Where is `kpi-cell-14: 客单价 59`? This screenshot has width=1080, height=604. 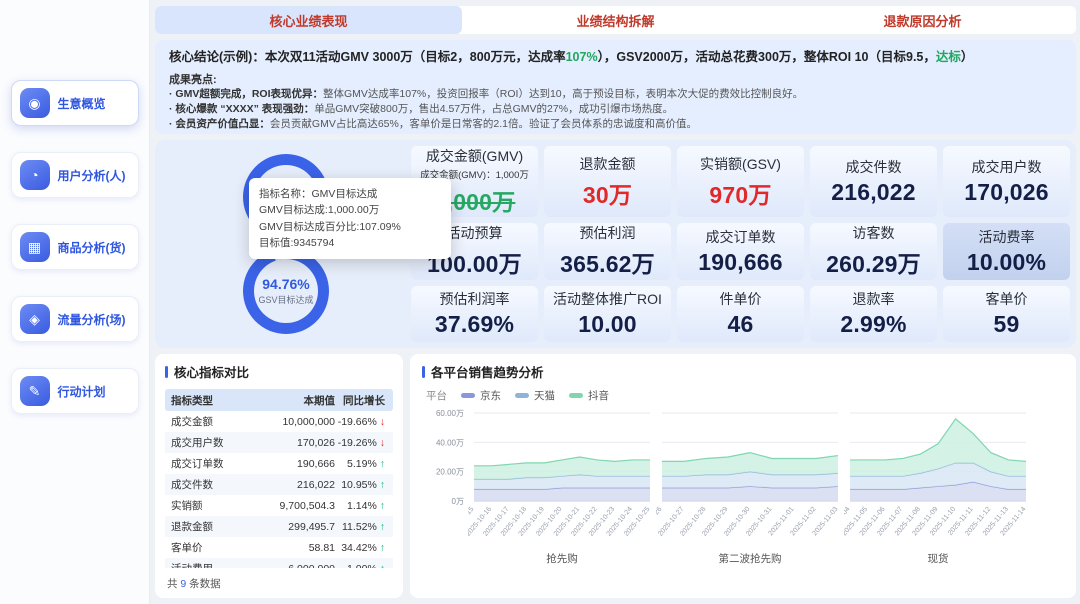
kpi-cell-14: 客单价 59 is located at coordinates (1006, 313).